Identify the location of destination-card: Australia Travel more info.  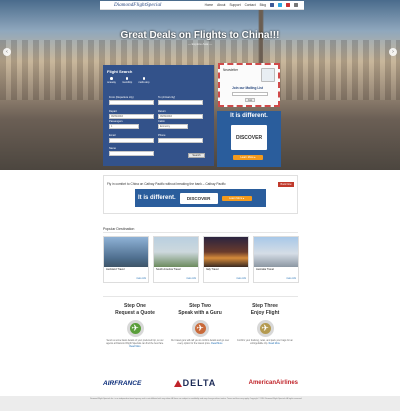
(276, 259).